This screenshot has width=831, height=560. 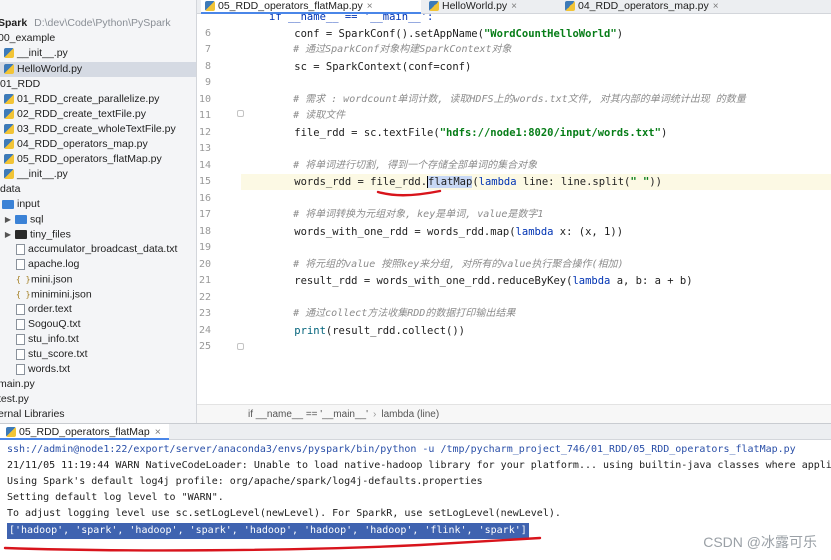 What do you see at coordinates (204, 132) in the screenshot?
I see `line-number: 12` at bounding box center [204, 132].